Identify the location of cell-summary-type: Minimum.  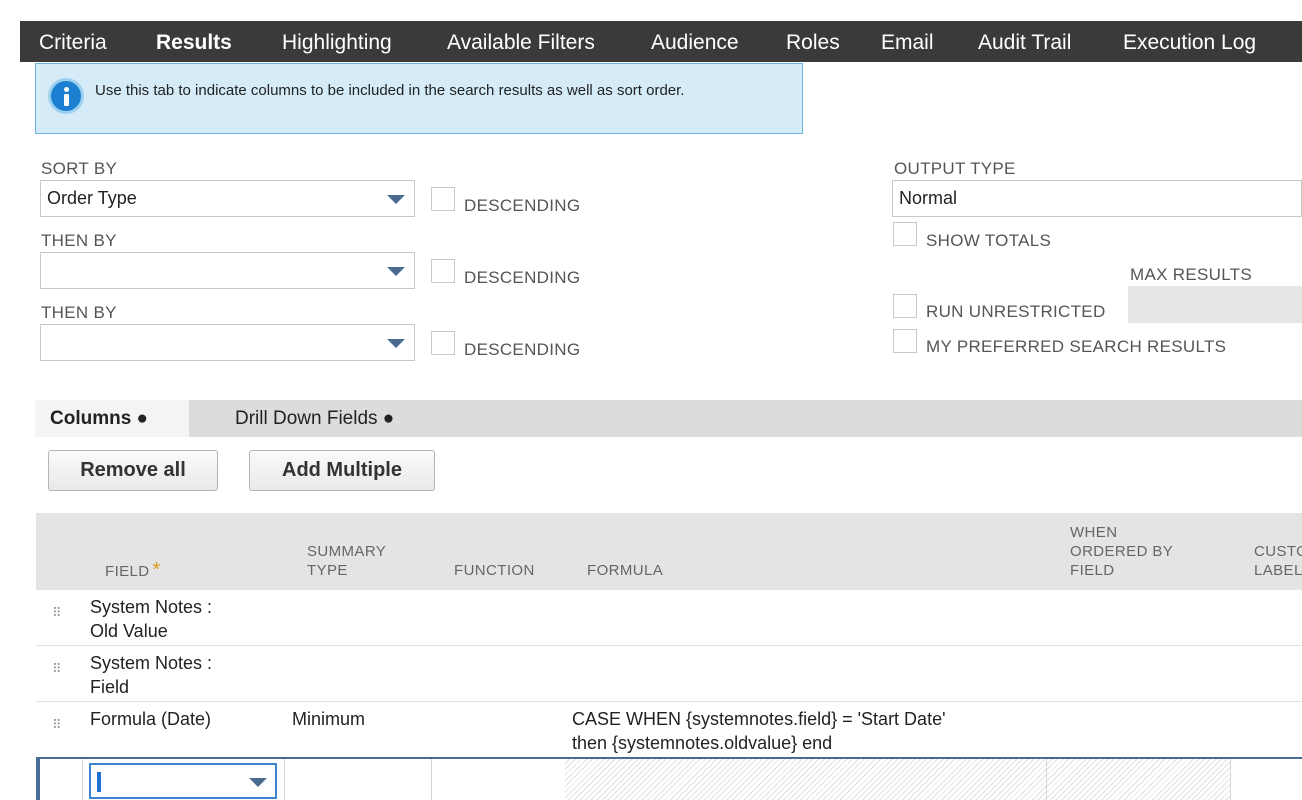
(329, 719).